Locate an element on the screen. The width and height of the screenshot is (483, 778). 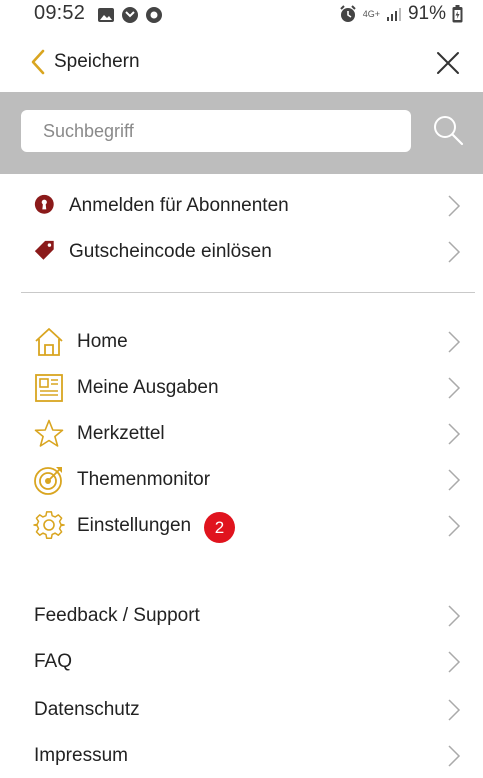
menu-item-datenschutz: Datenschutz is located at coordinates (241, 710).